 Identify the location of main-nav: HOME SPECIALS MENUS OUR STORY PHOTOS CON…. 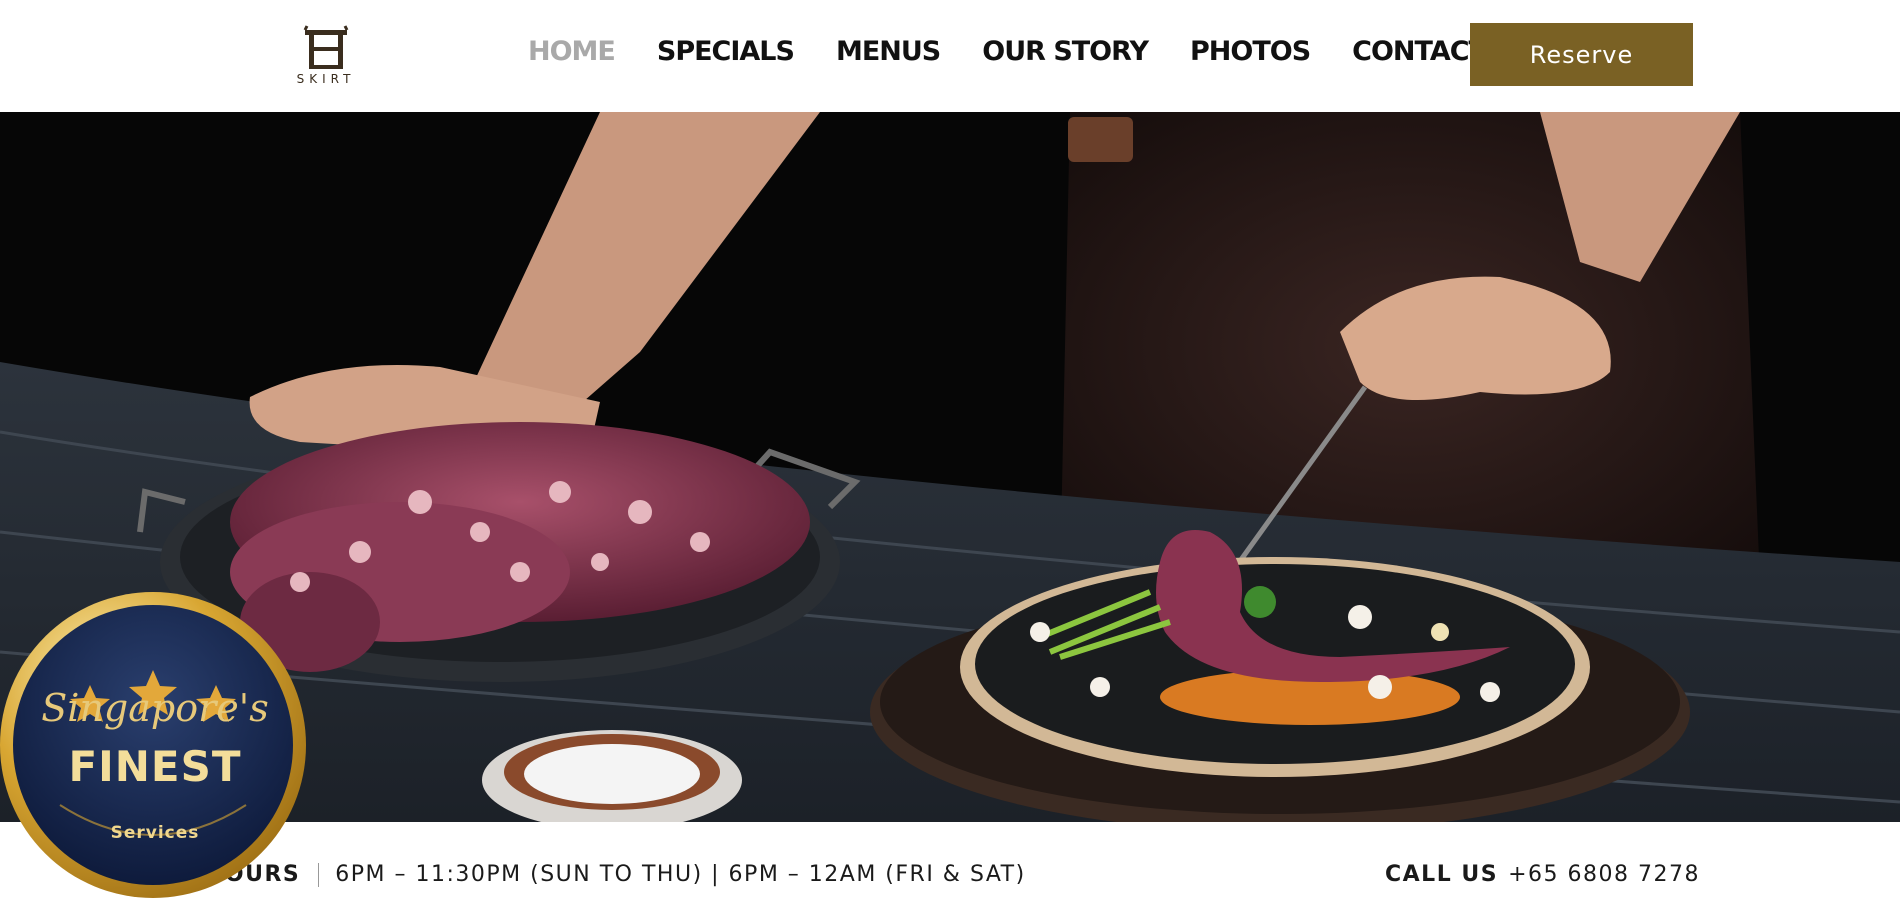
(1028, 51).